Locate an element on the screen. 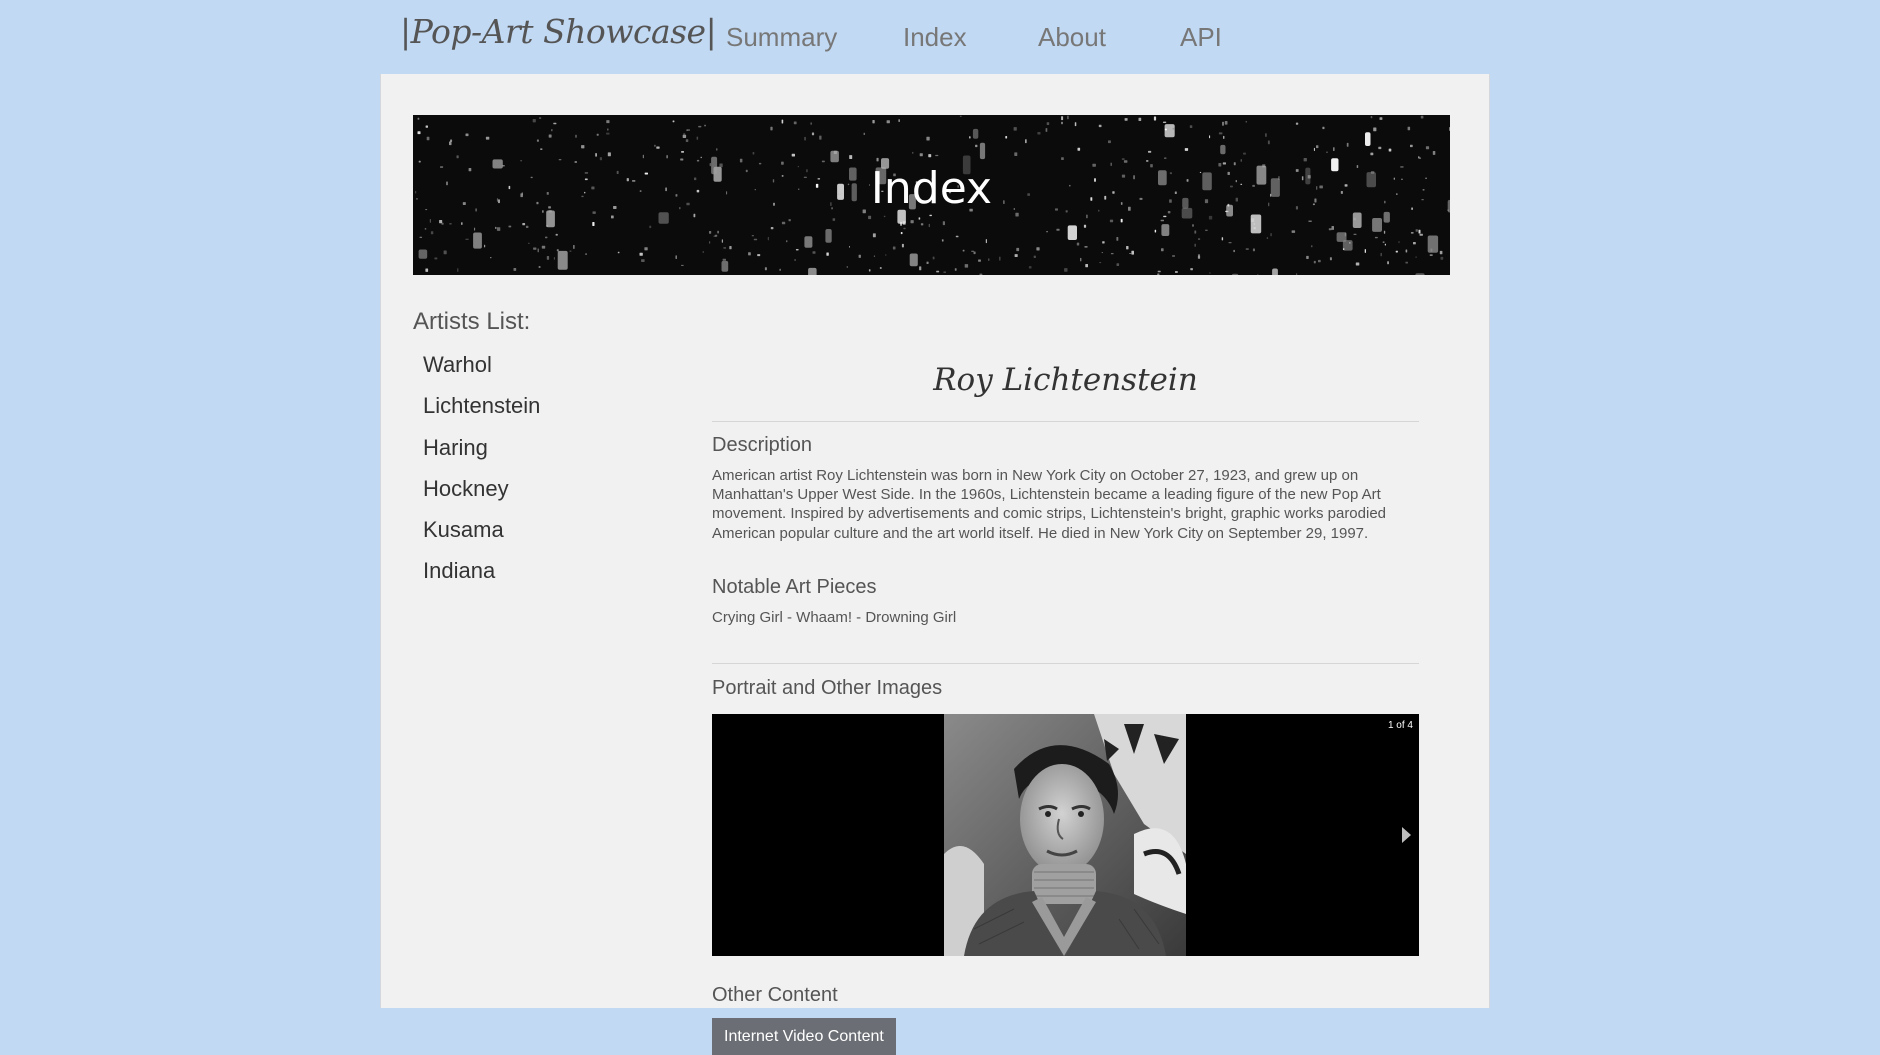  image-carousel: 1 of 4 is located at coordinates (1065, 835).